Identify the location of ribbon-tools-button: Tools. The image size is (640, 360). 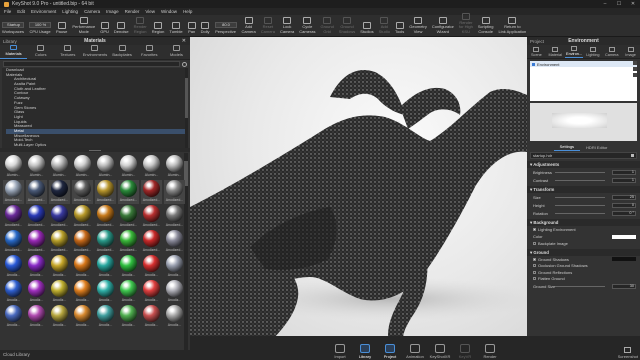
(399, 28).